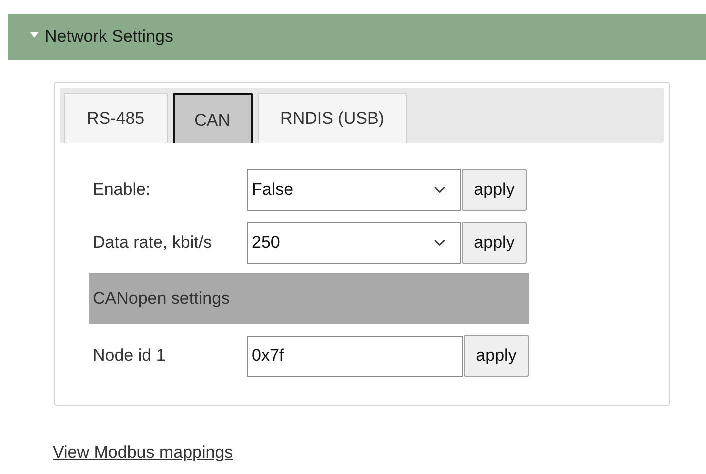 This screenshot has width=706, height=474. What do you see at coordinates (309, 298) in the screenshot?
I see `section-band: CANopen settings` at bounding box center [309, 298].